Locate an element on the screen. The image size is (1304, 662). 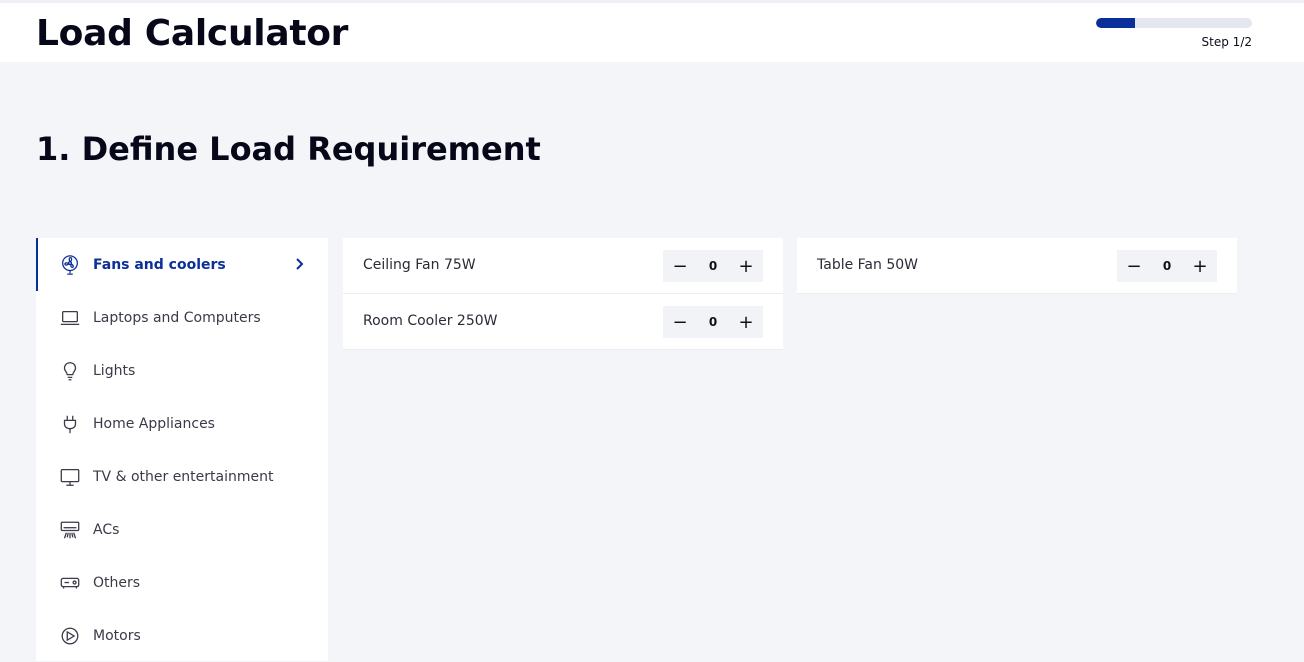
item-list-column-2: Table Fan 50W − 0 + is located at coordinates (1017, 266).